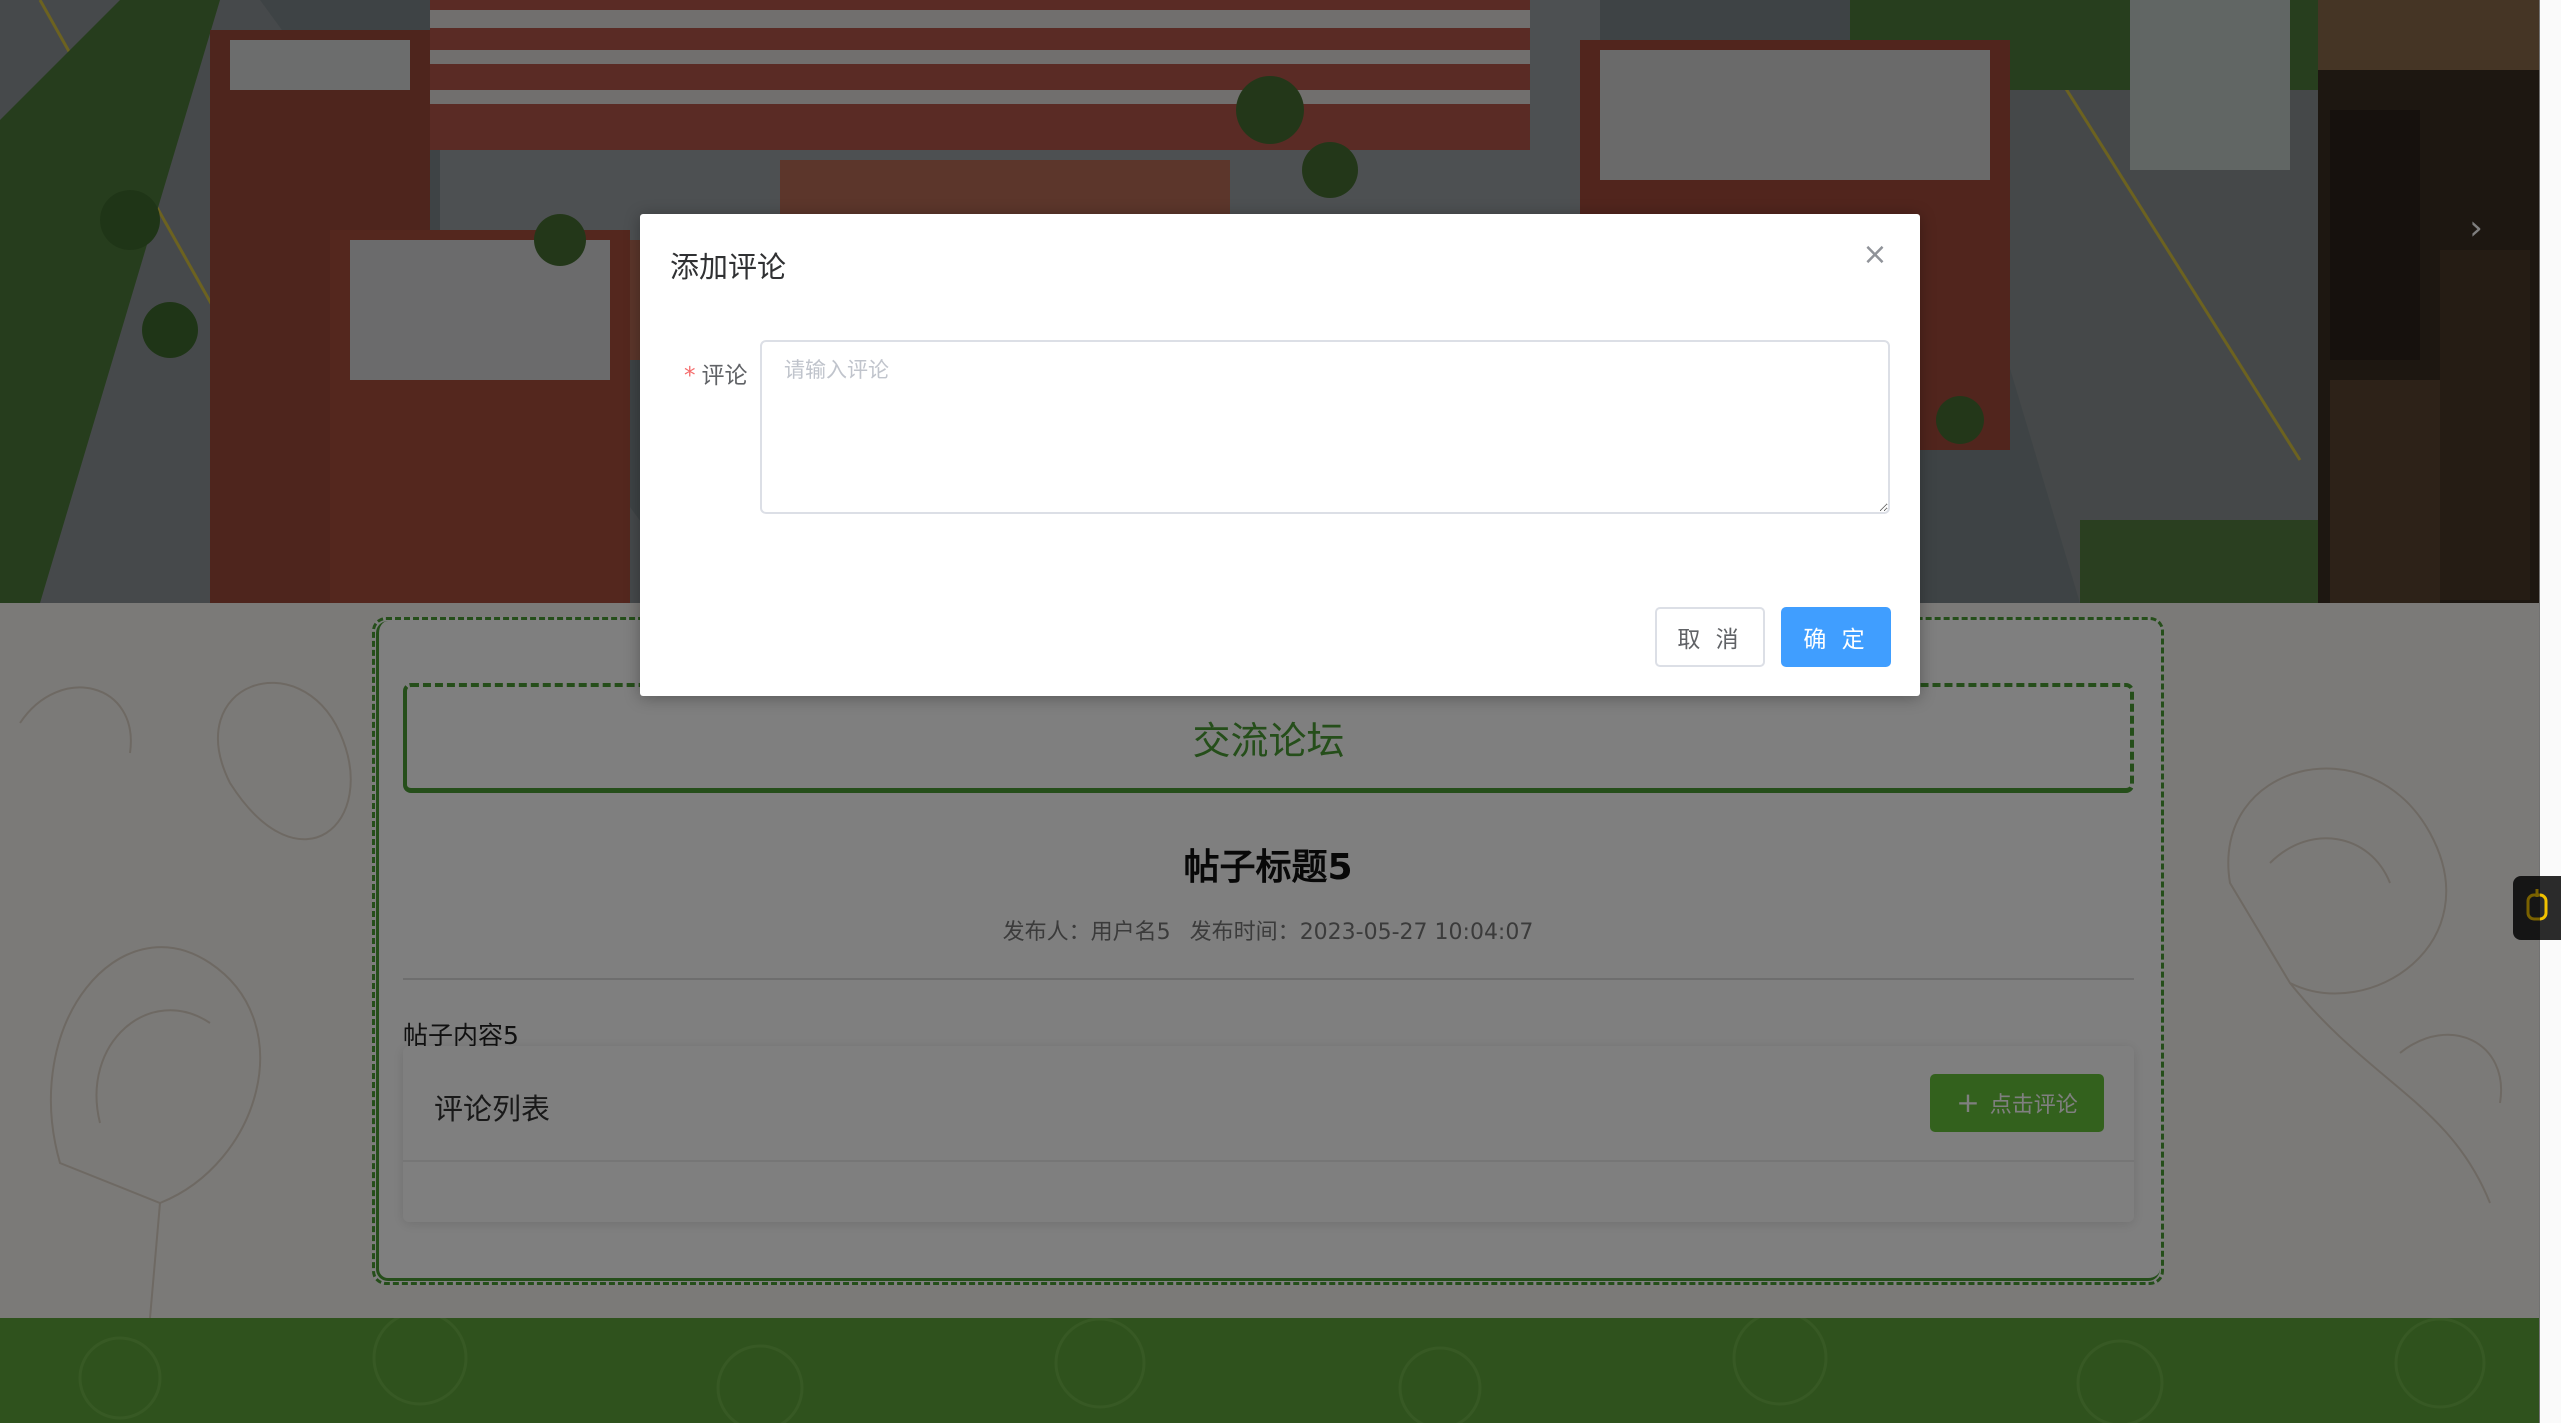 The image size is (2561, 1423). I want to click on required-mark: *, so click(690, 376).